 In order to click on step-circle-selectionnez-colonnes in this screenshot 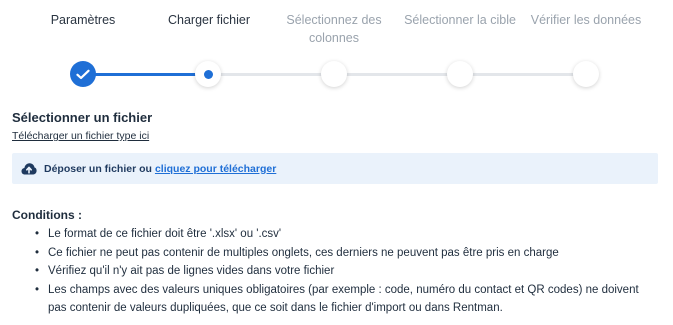, I will do `click(334, 74)`.